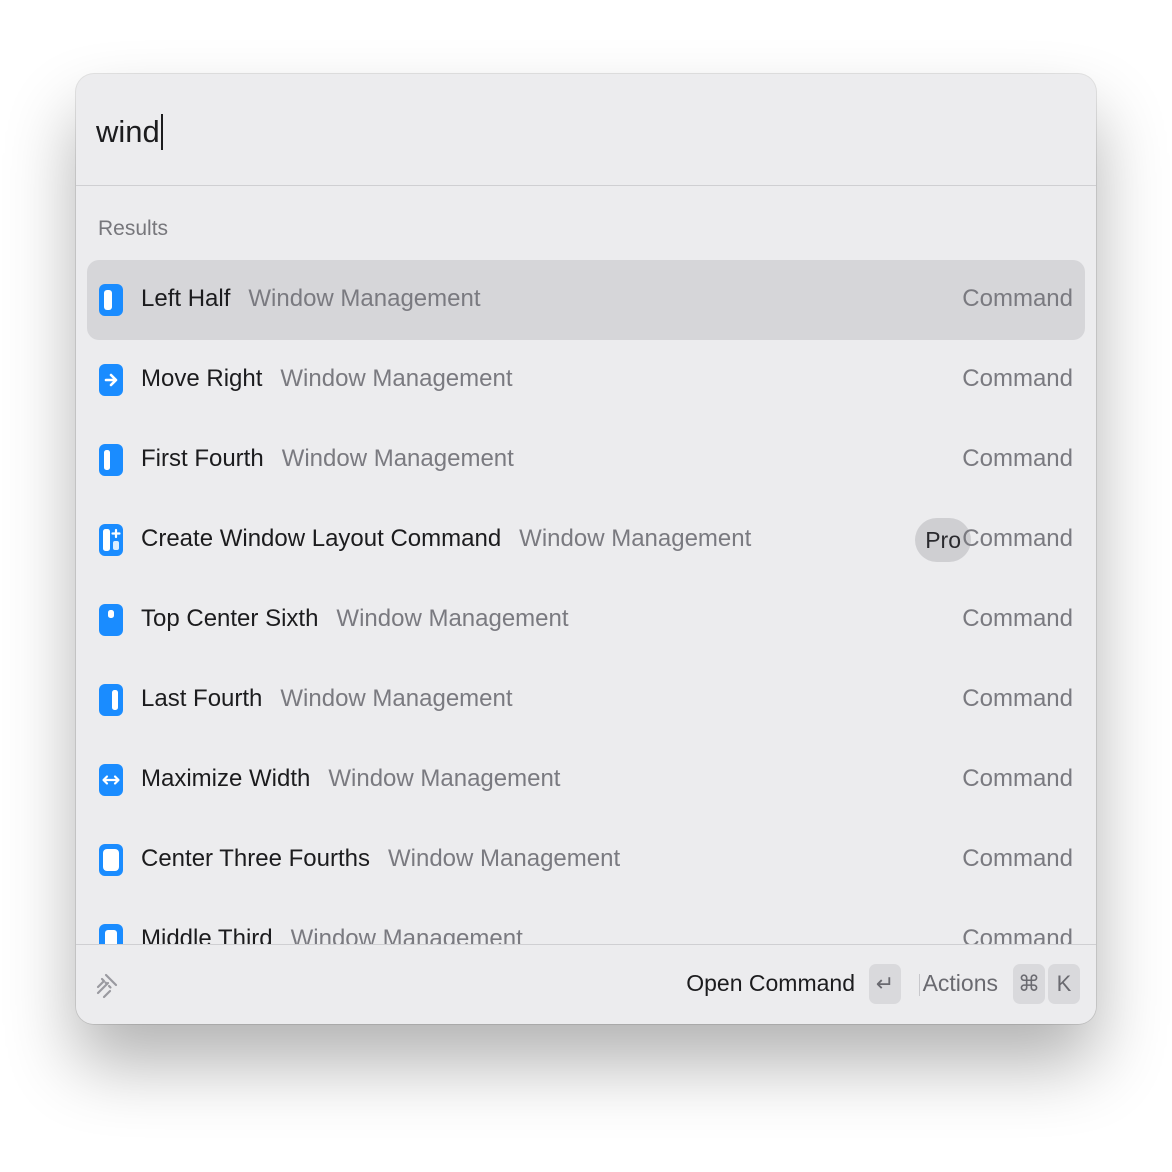  I want to click on center-three-fourths-icon, so click(111, 860).